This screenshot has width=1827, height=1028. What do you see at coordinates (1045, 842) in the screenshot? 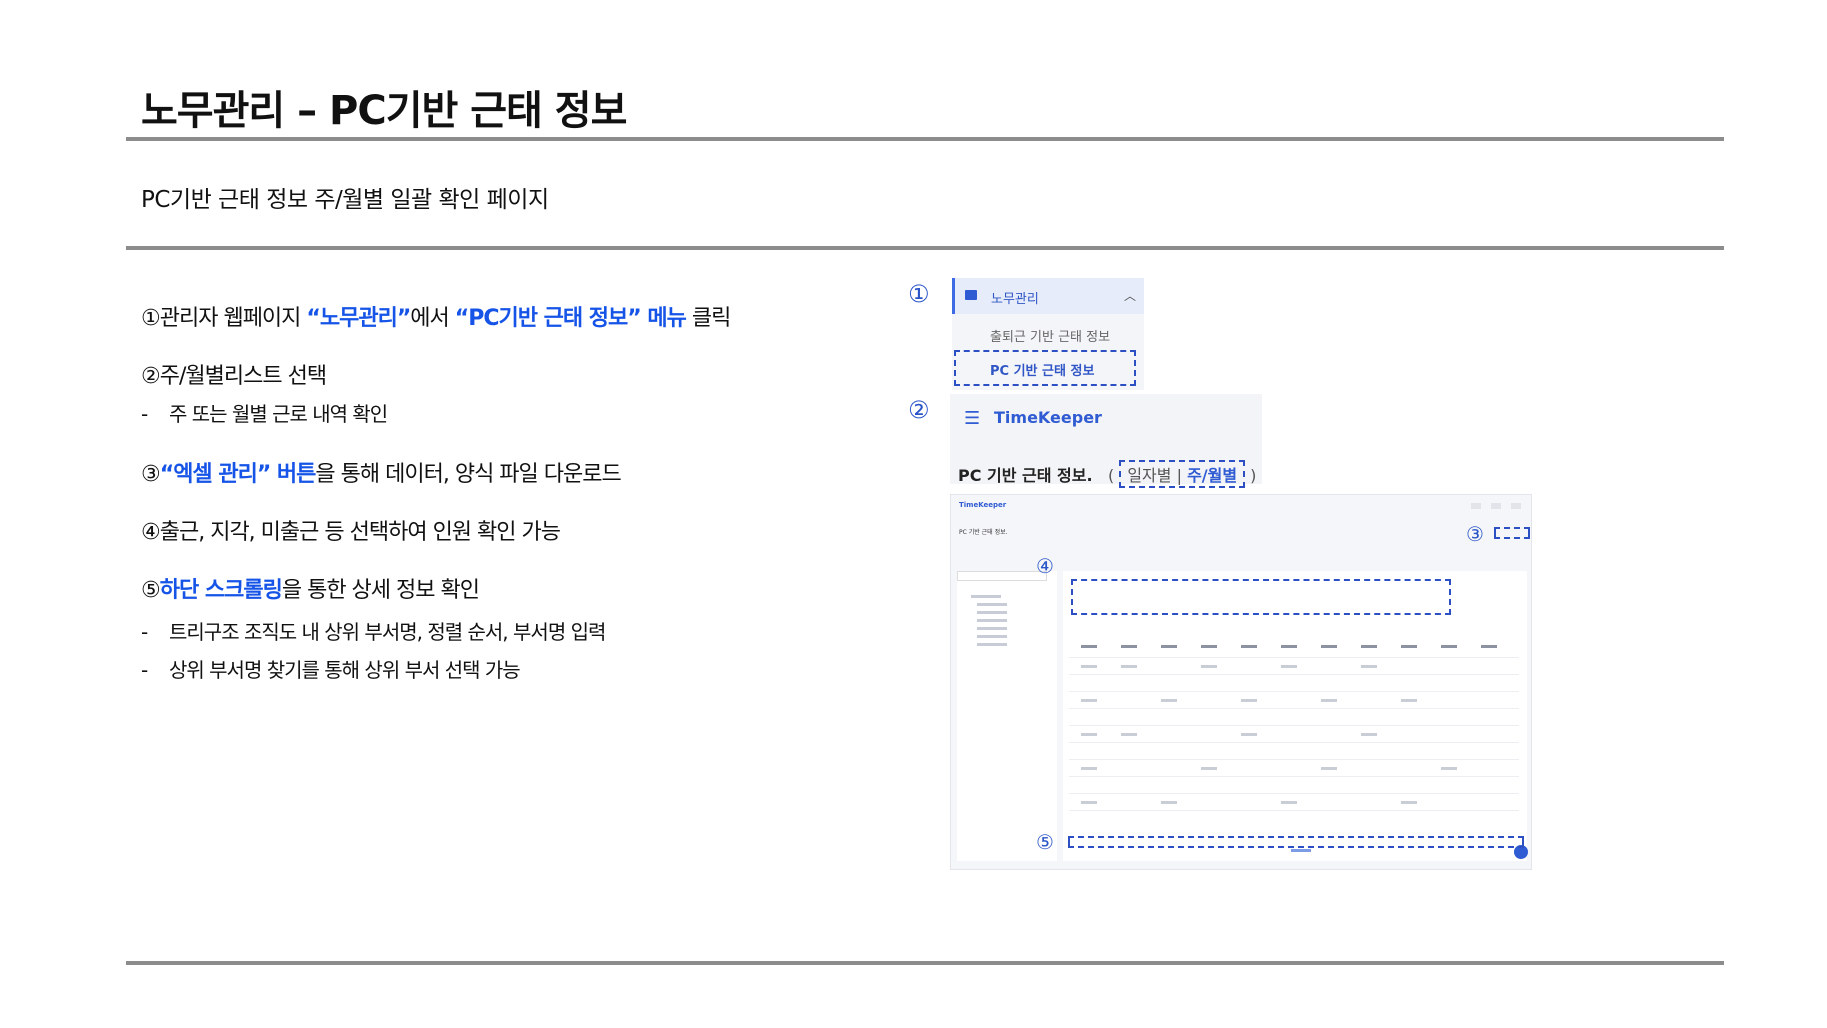
I see `callout-5: ⑤` at bounding box center [1045, 842].